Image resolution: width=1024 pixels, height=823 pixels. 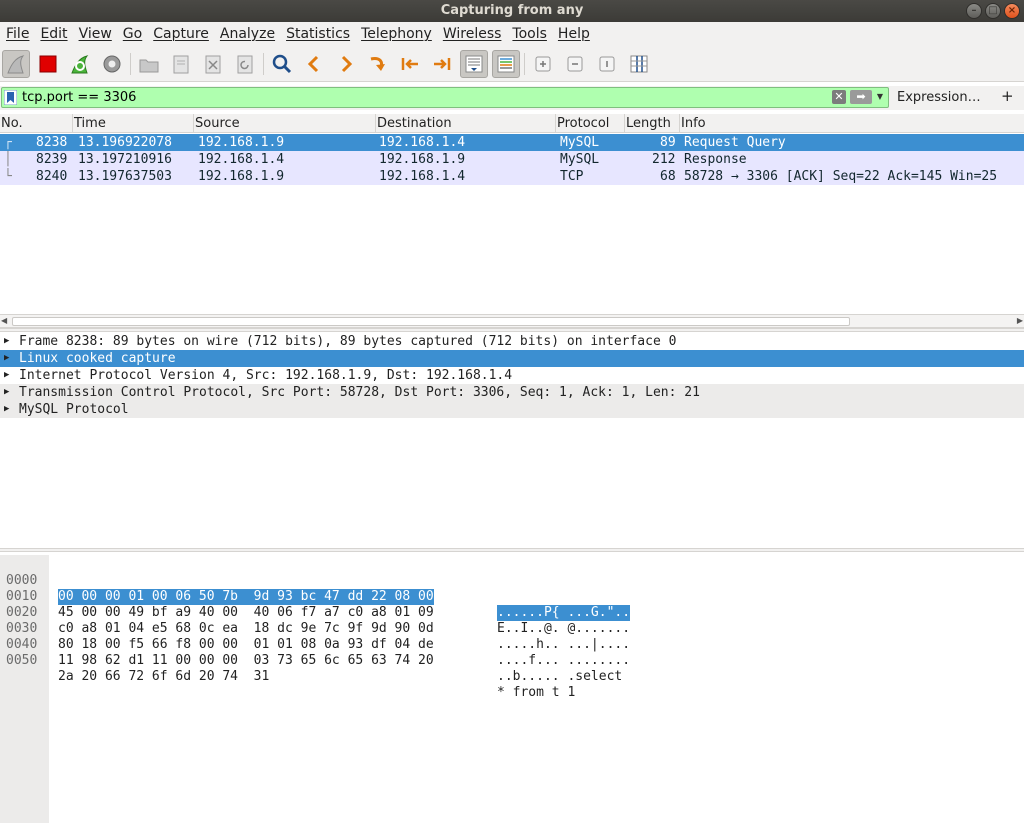 I want to click on scroll-right-icon: ▶, so click(x=1020, y=321).